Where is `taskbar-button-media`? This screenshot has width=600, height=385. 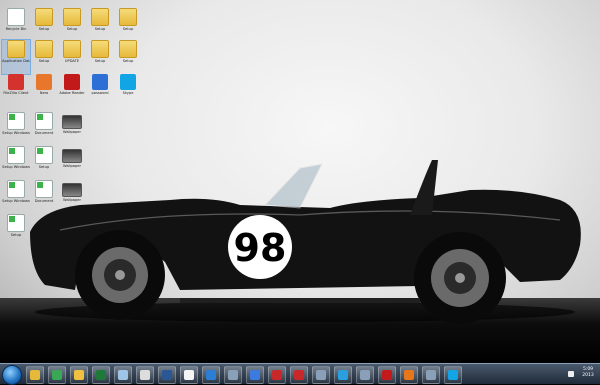
taskbar-button-media is located at coordinates (255, 375).